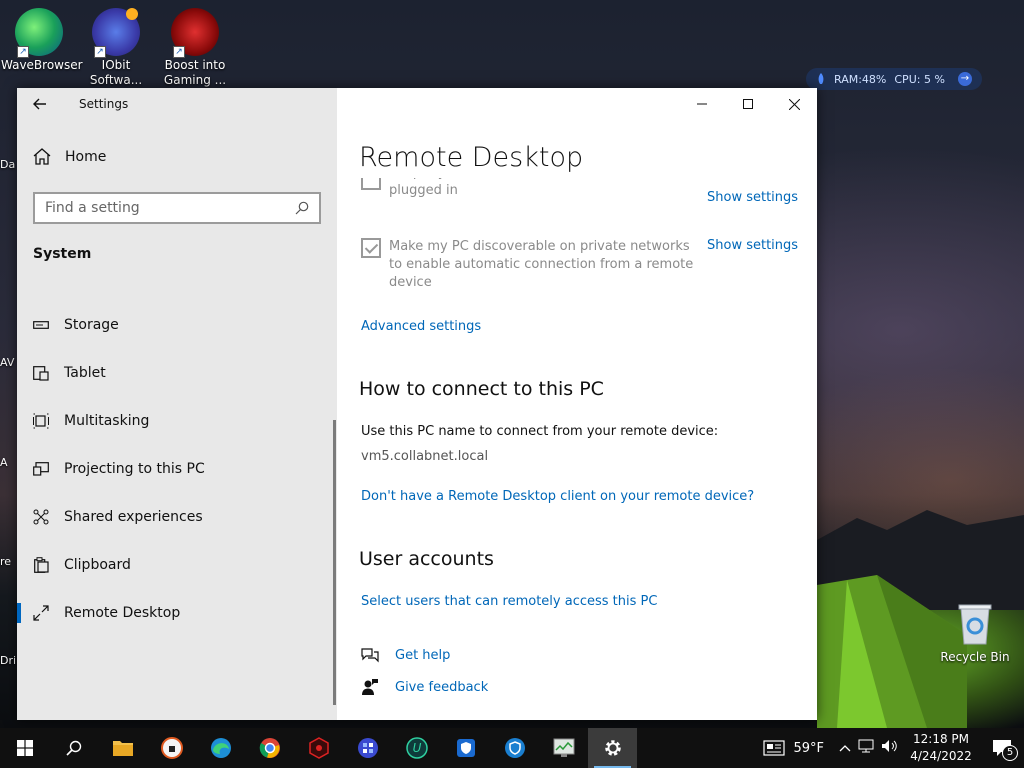 The width and height of the screenshot is (1024, 768). Describe the element at coordinates (41, 517) in the screenshot. I see `shared-experiences-icon` at that location.